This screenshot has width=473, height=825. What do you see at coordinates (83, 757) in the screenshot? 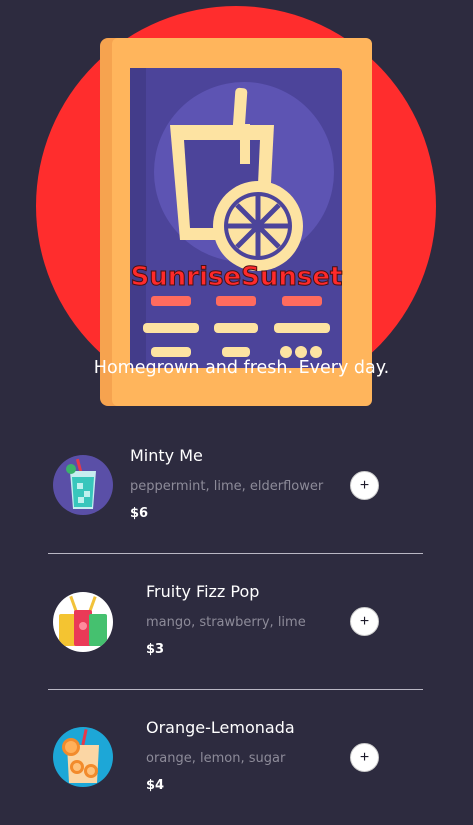
I see `orange-lemonade-icon` at bounding box center [83, 757].